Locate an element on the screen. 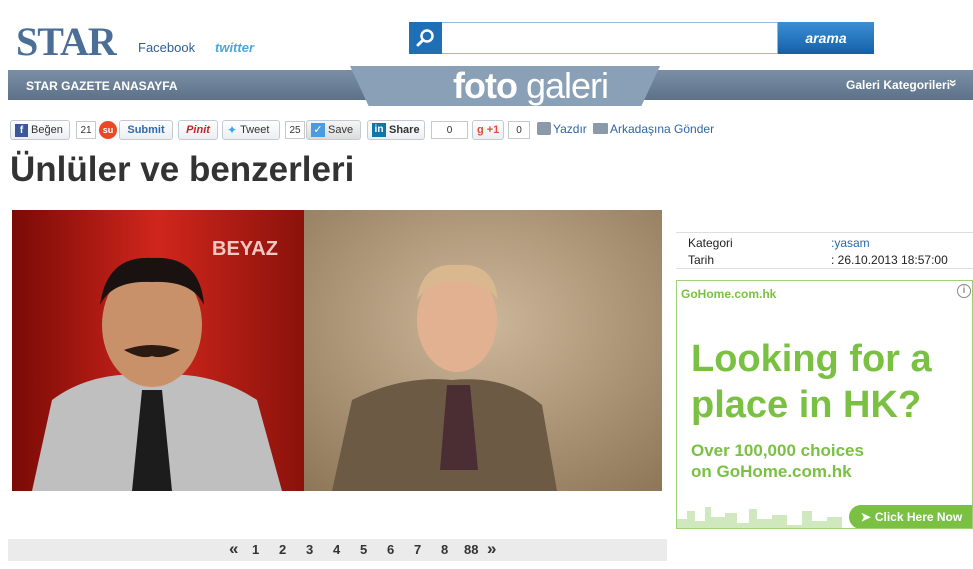 This screenshot has width=973, height=569. save-button: ✓ Save is located at coordinates (333, 130).